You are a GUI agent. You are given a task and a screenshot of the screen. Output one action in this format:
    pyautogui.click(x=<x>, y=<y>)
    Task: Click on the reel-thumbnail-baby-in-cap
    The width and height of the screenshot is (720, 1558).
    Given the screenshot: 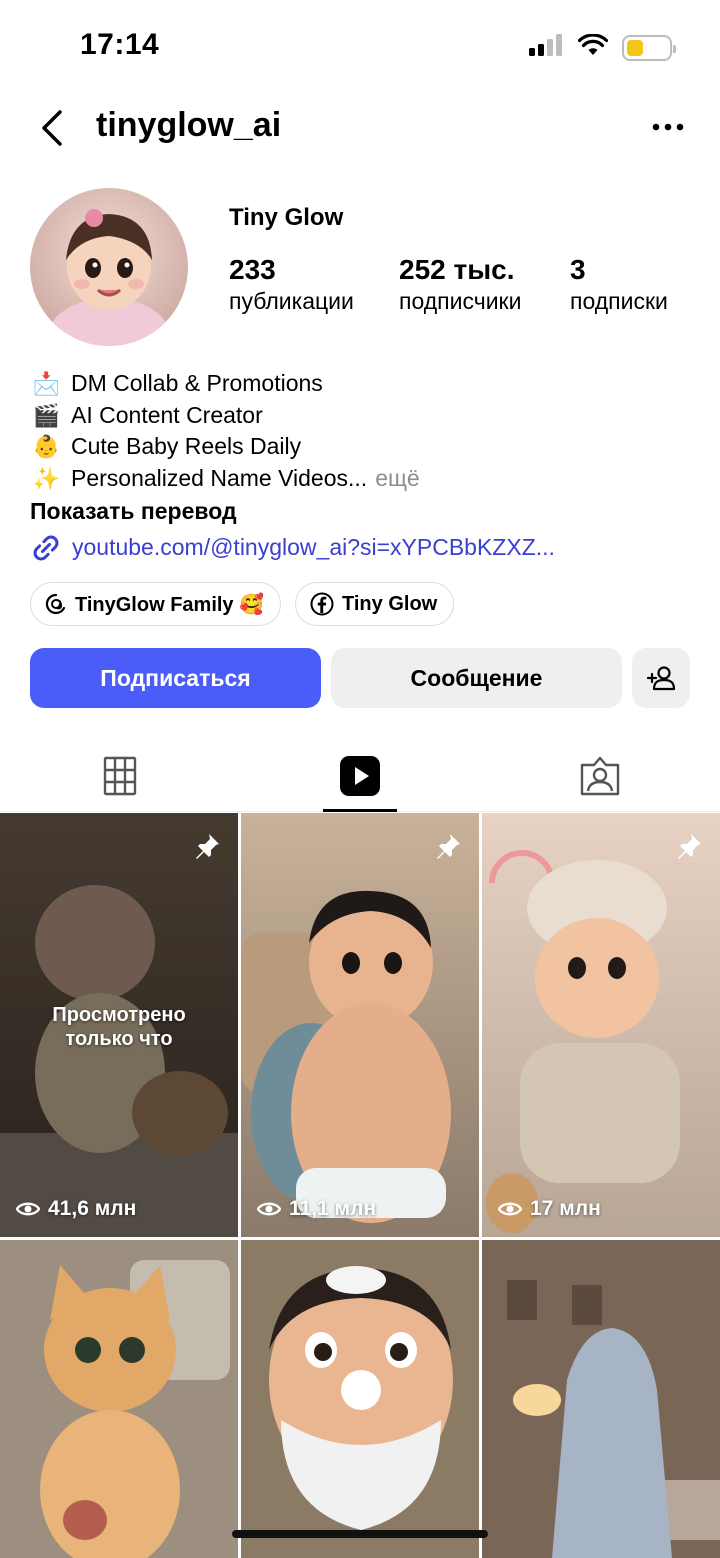 What is the action you would take?
    pyautogui.click(x=601, y=1025)
    